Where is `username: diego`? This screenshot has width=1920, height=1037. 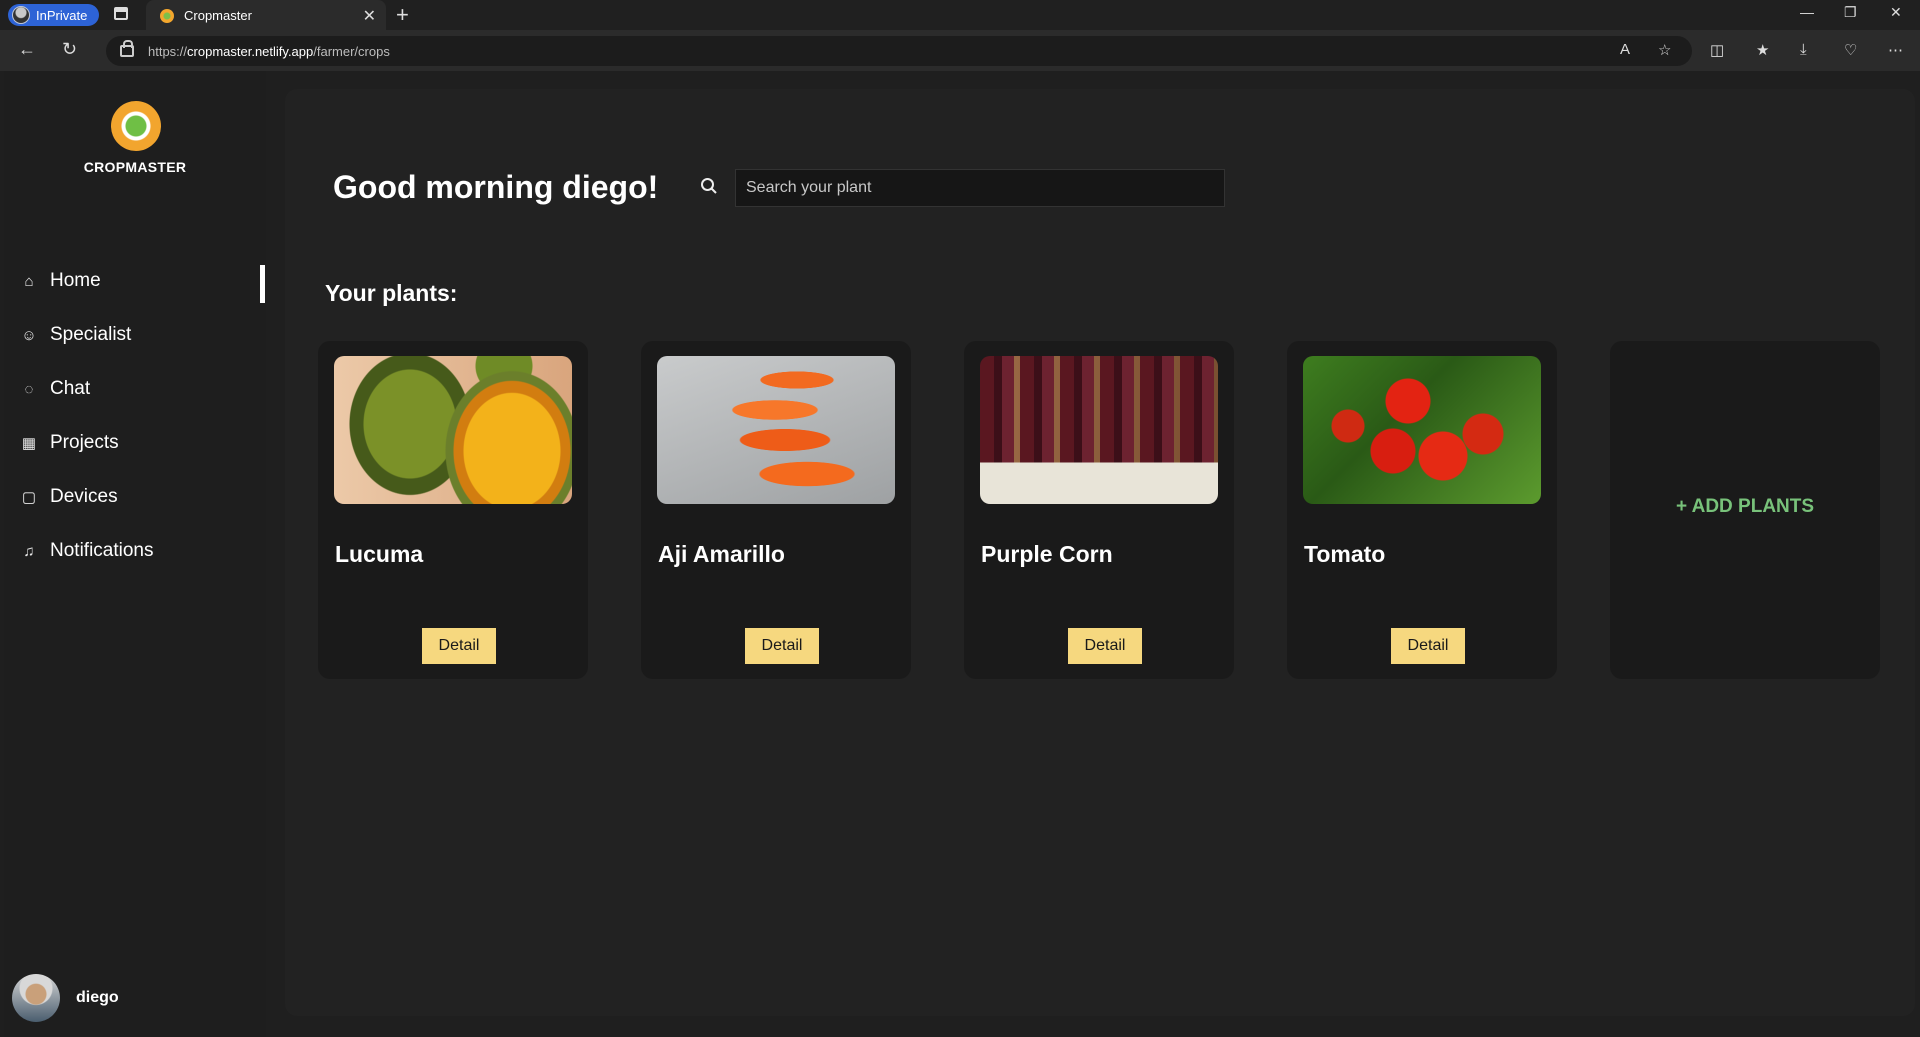
username: diego is located at coordinates (97, 997).